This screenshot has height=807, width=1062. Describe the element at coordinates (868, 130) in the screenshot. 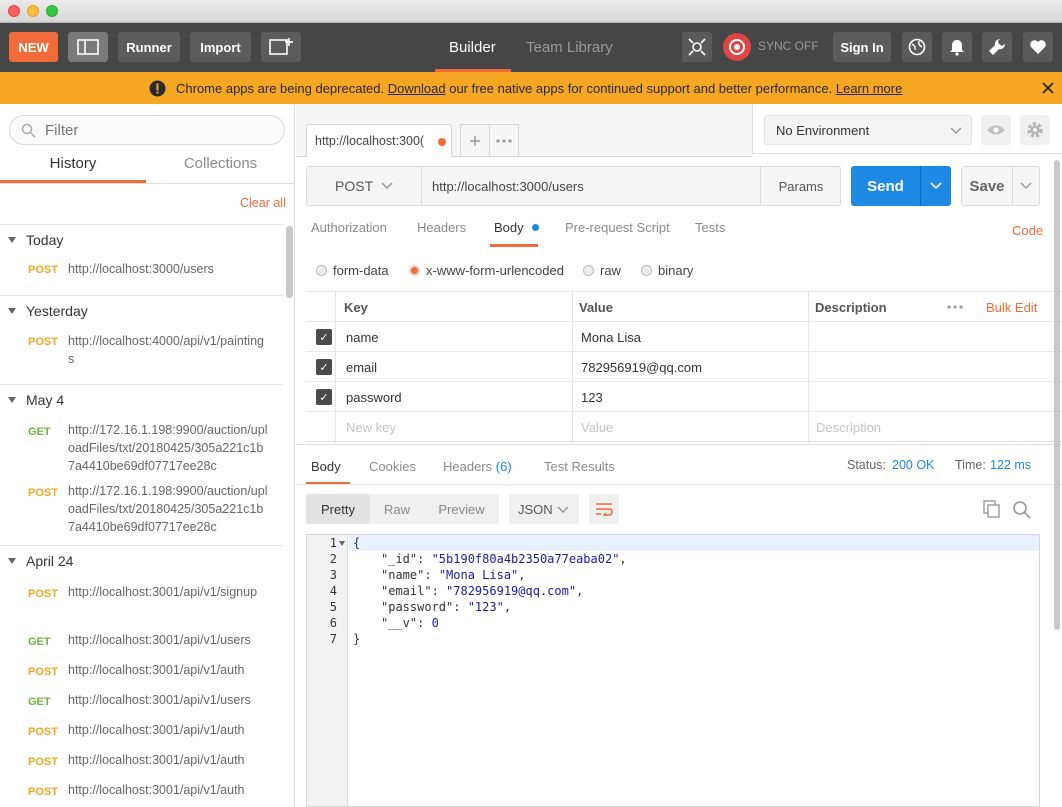

I see `environment-select: No Environment` at that location.